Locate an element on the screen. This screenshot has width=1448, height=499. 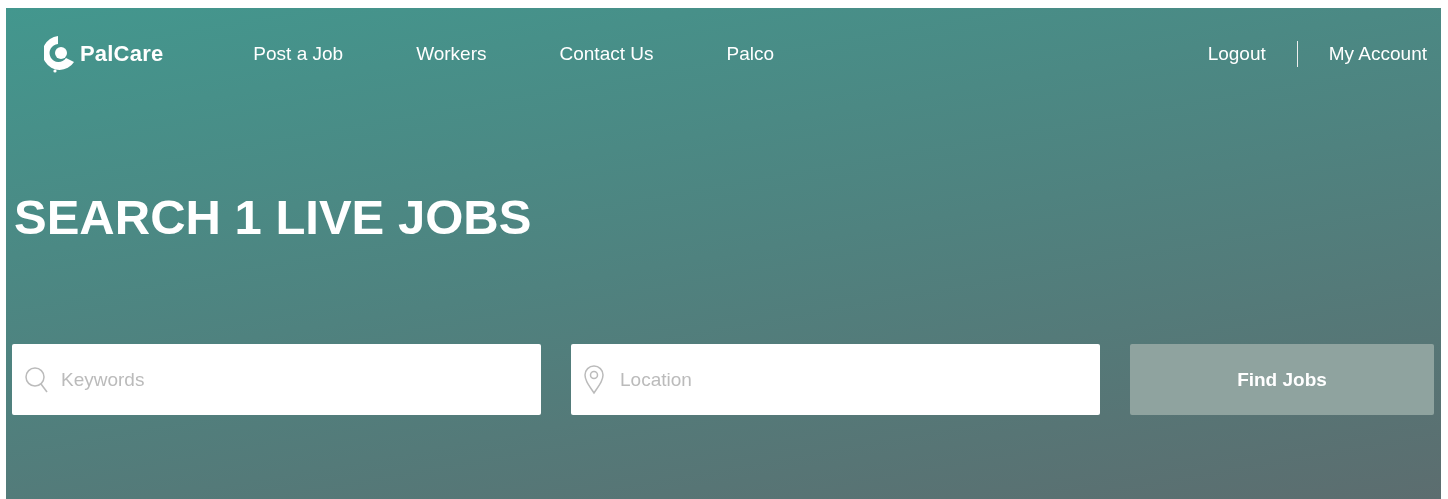
nav-link: Post a Job is located at coordinates (298, 54).